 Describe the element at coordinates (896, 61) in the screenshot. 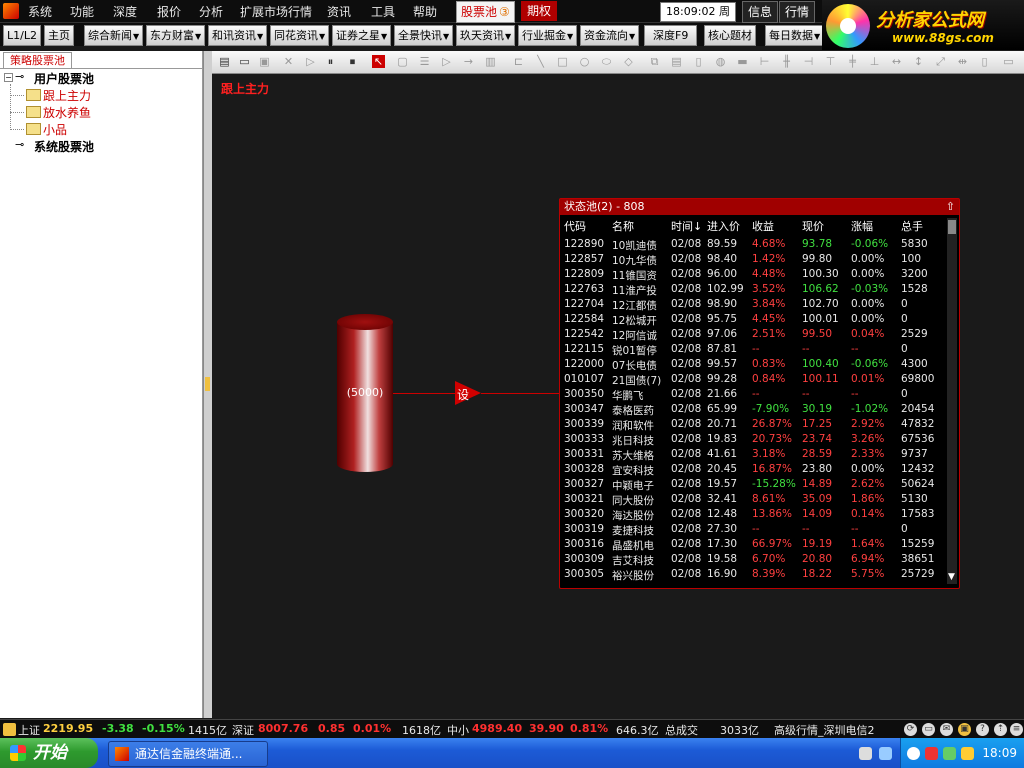

I see `same-width-icon: ↔` at that location.